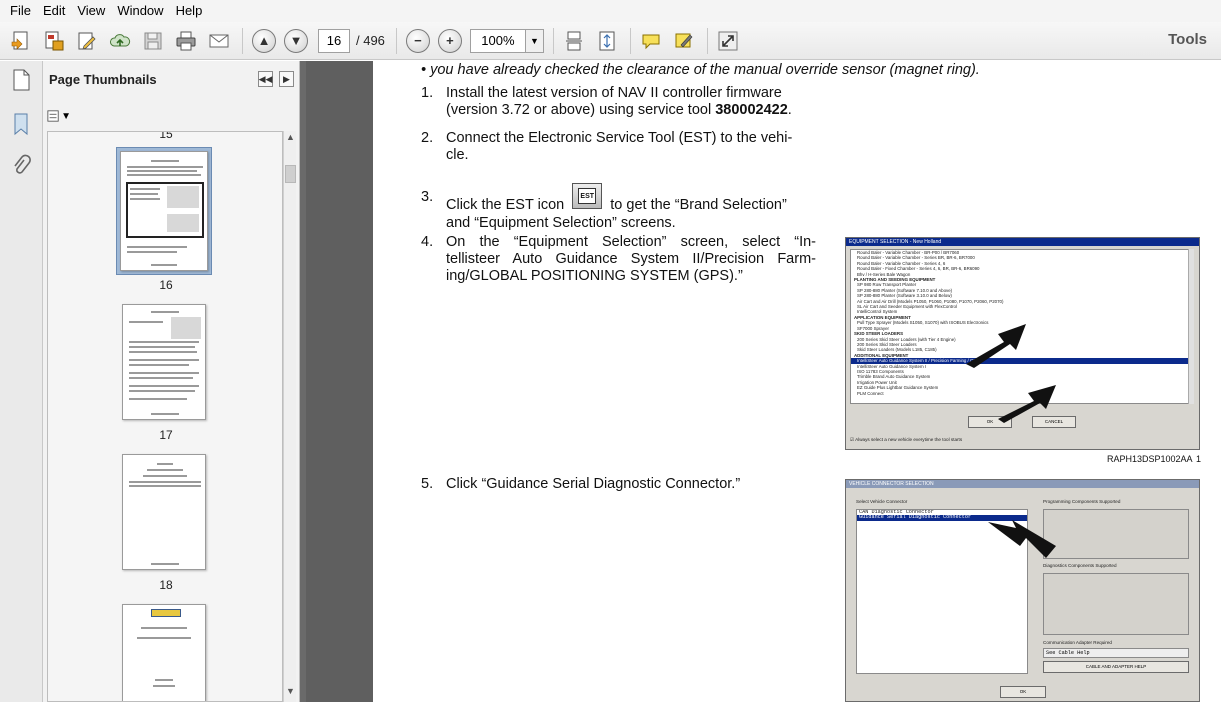 The image size is (1221, 702). I want to click on create-pdf-button, so click(21, 41).